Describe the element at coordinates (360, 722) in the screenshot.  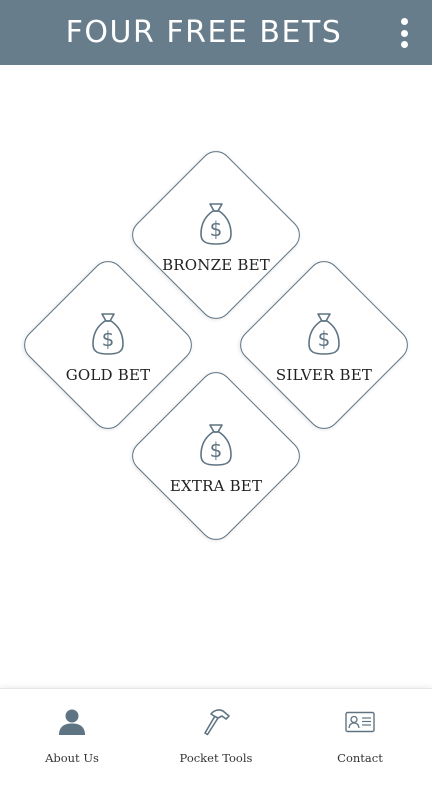
I see `contact-card-icon` at that location.